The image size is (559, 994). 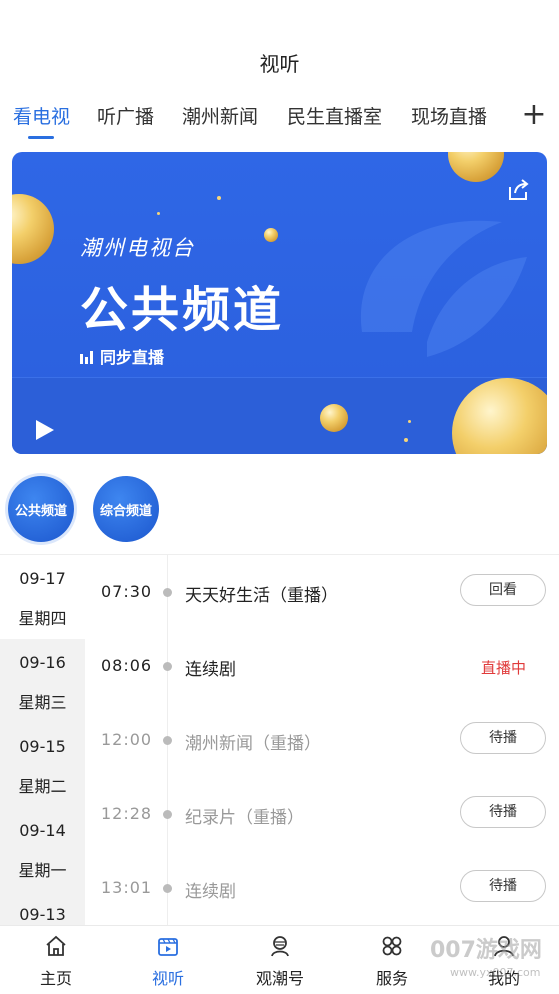 What do you see at coordinates (486, 950) in the screenshot?
I see `watermark-main: 007游戏网` at bounding box center [486, 950].